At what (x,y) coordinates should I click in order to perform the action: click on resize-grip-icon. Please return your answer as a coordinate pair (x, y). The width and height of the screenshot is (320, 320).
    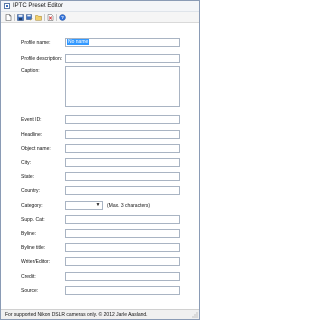
    Looking at the image, I should click on (195, 315).